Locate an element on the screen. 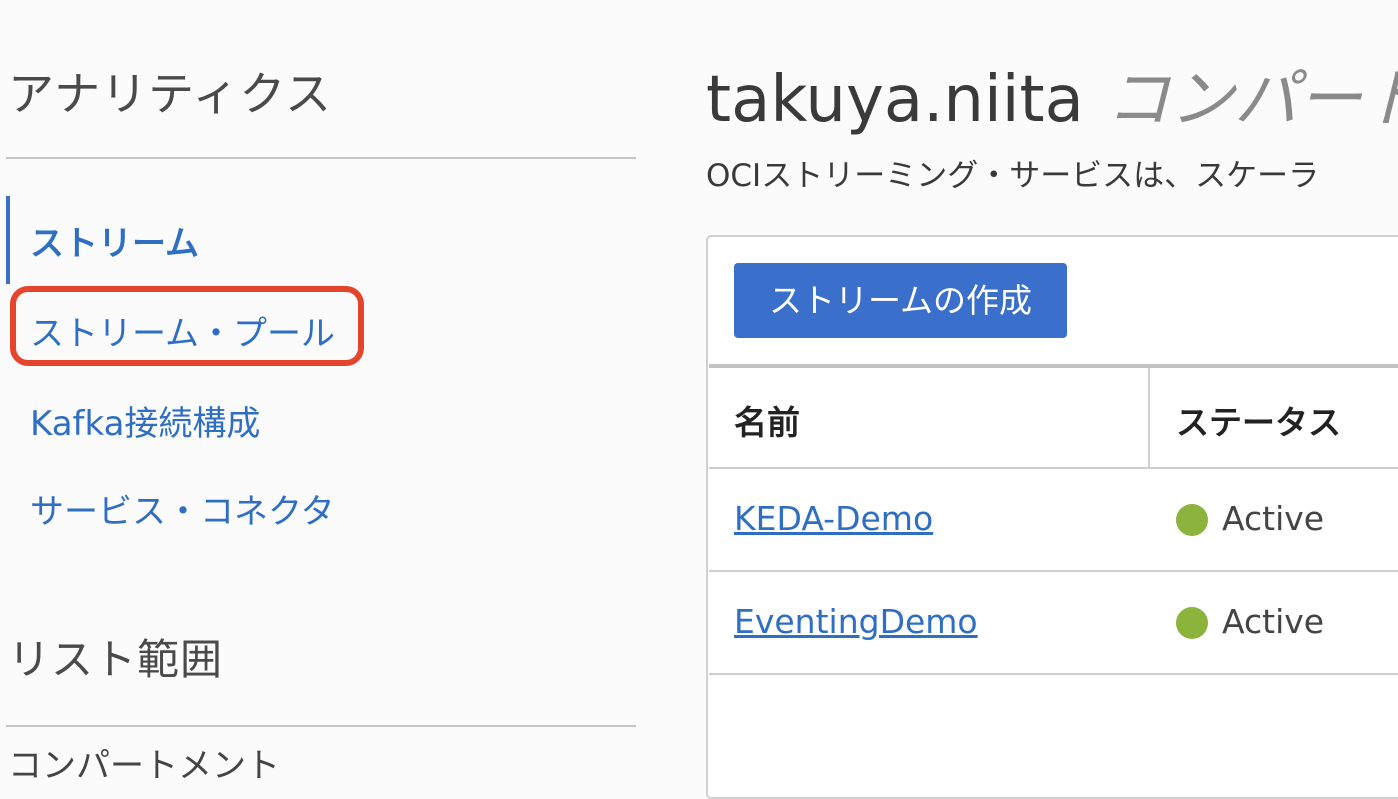 The width and height of the screenshot is (1398, 799). table-header-border is located at coordinates (1053, 366).